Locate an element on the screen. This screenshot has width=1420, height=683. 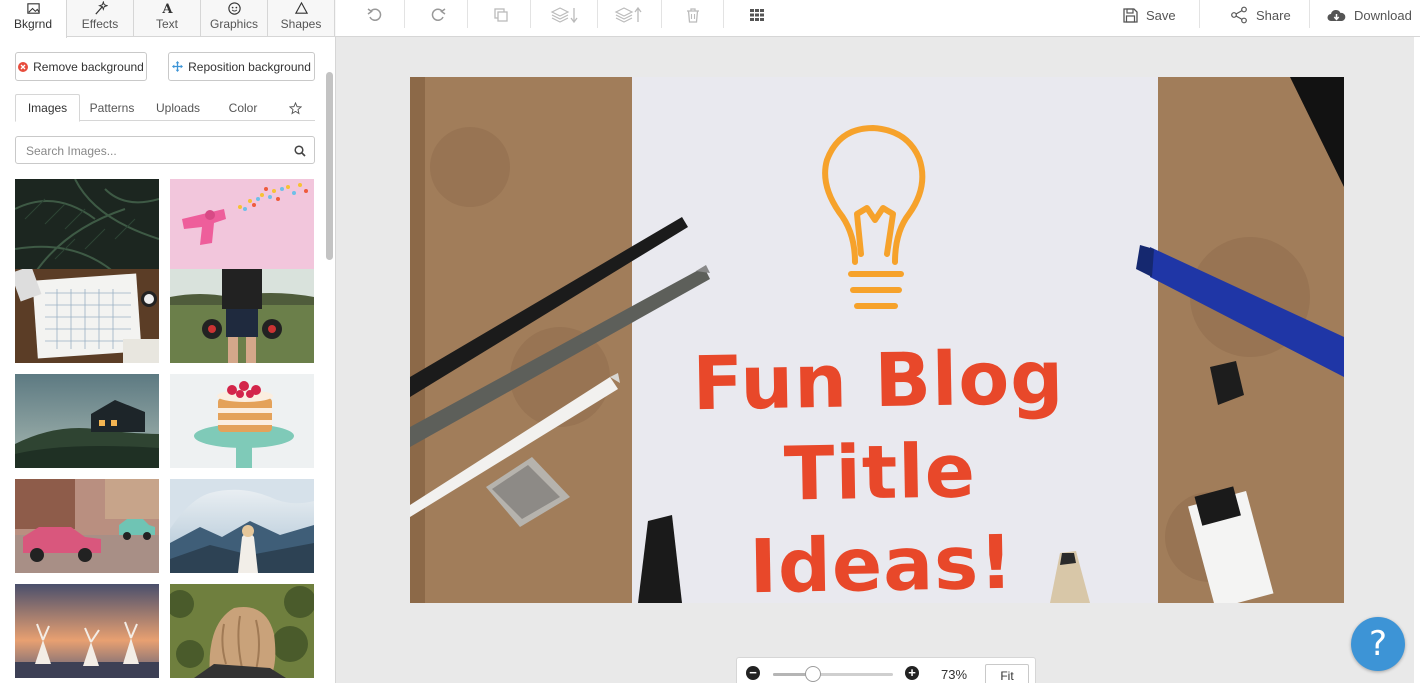
search-input is located at coordinates (156, 151).